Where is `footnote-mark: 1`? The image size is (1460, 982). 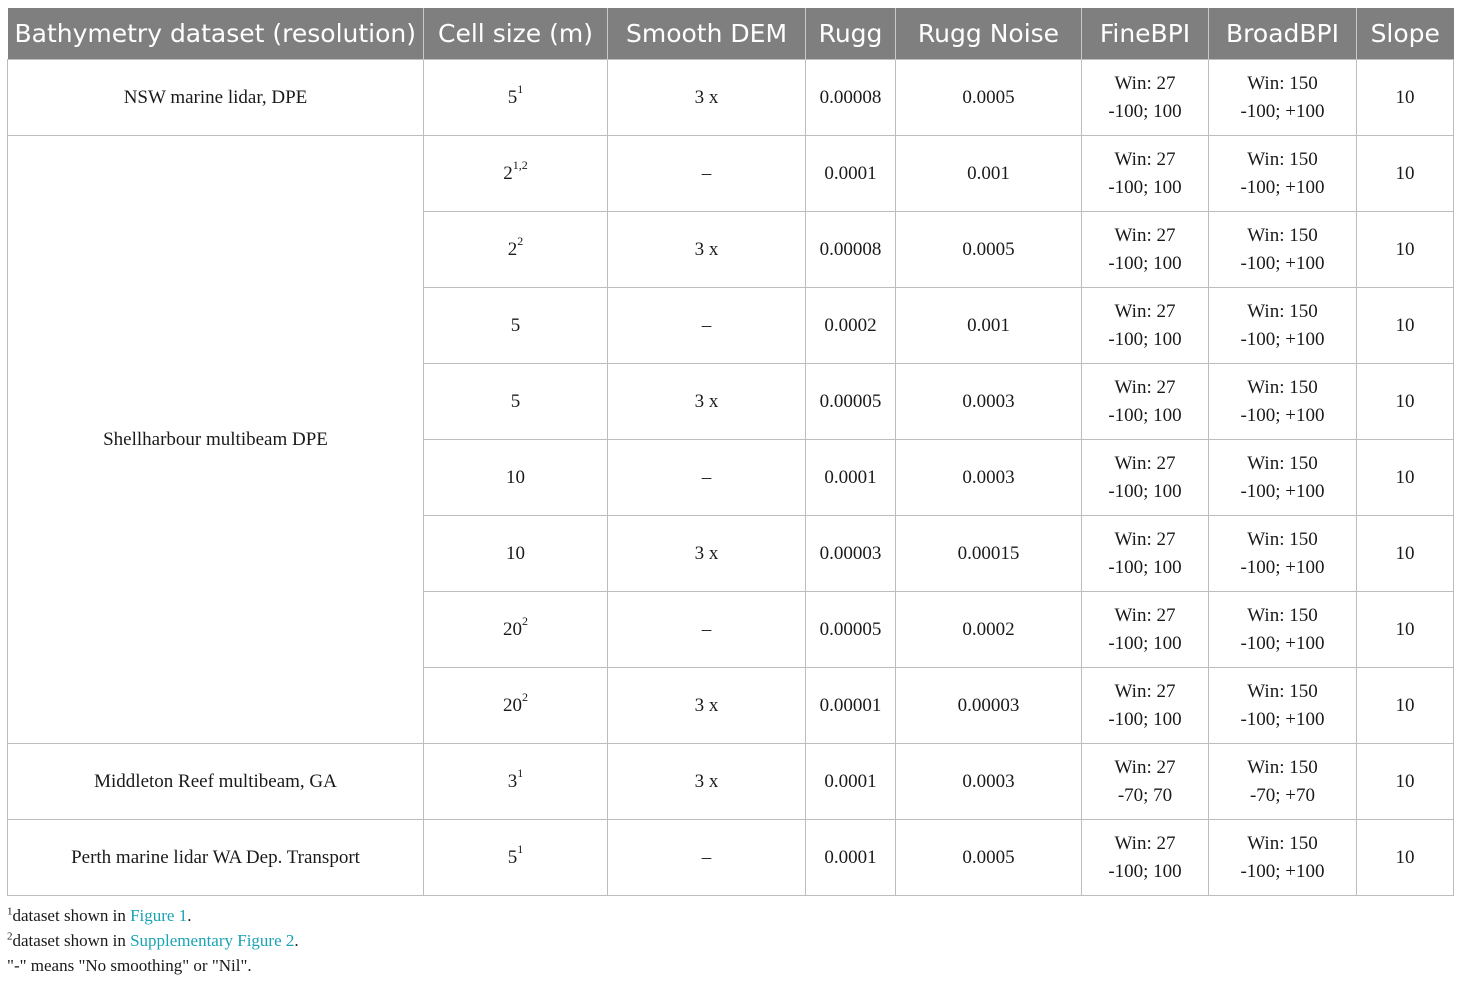
footnote-mark: 1 is located at coordinates (520, 849).